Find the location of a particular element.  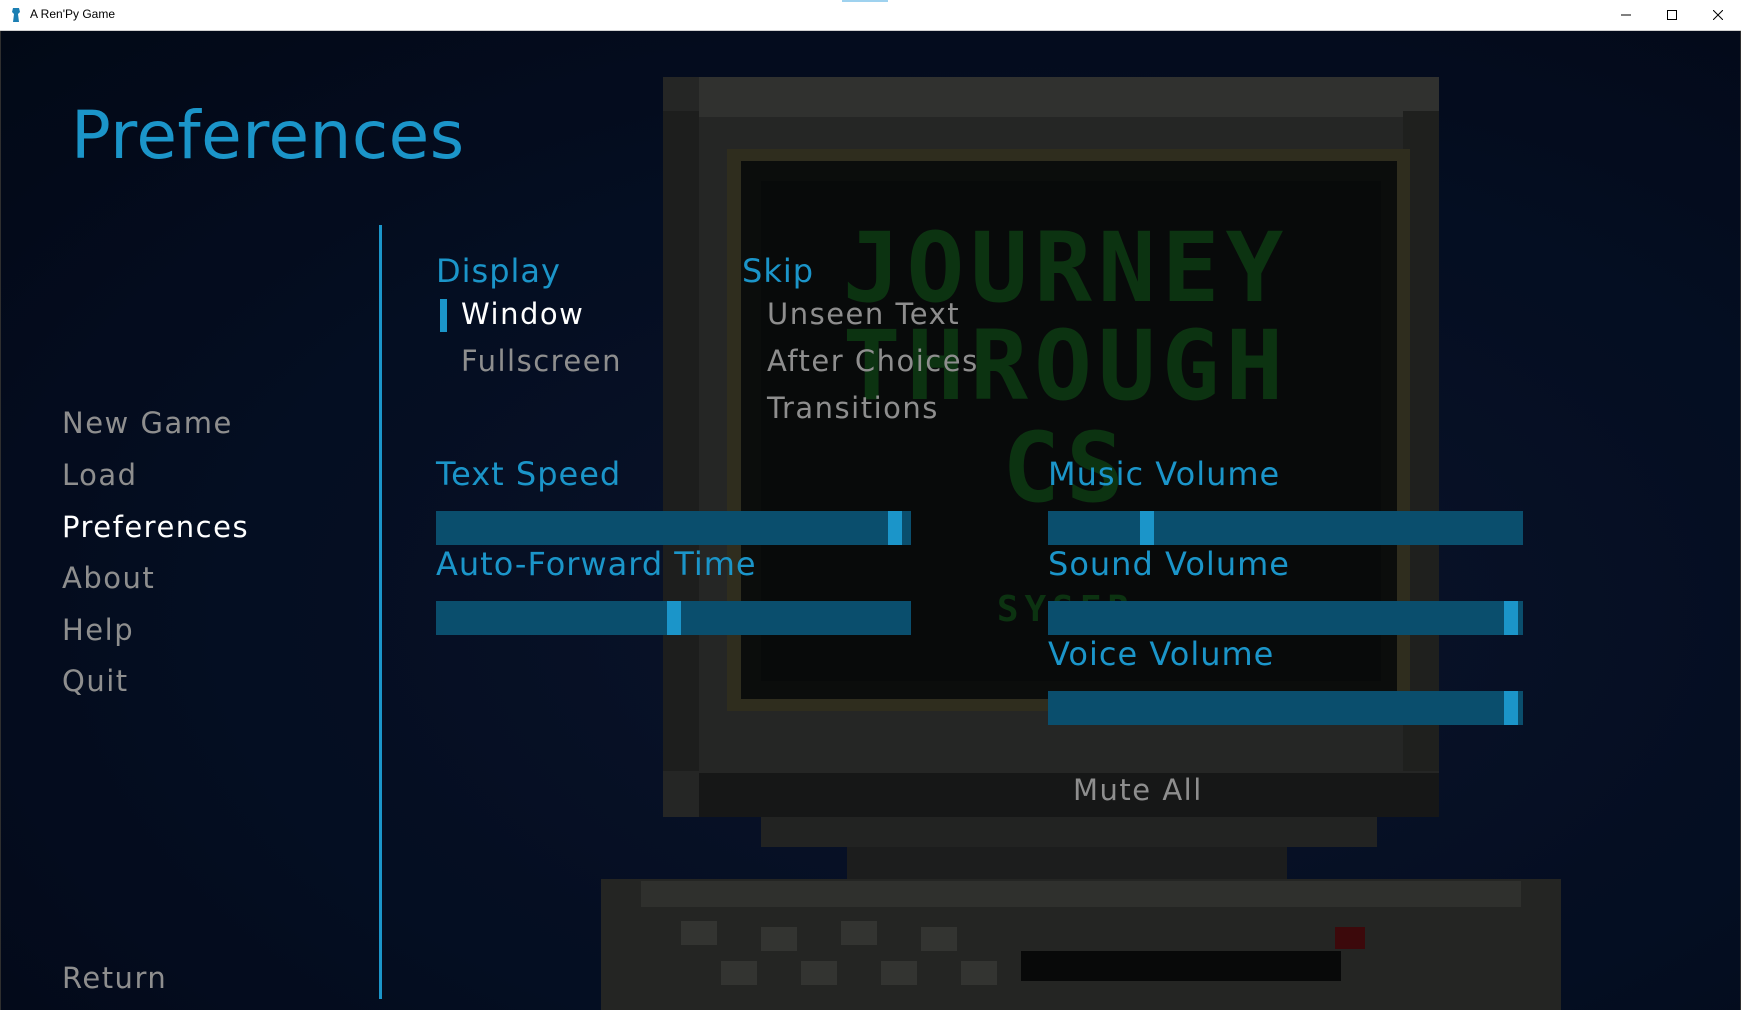

skip-after-choices-option: After Choices is located at coordinates (873, 361).